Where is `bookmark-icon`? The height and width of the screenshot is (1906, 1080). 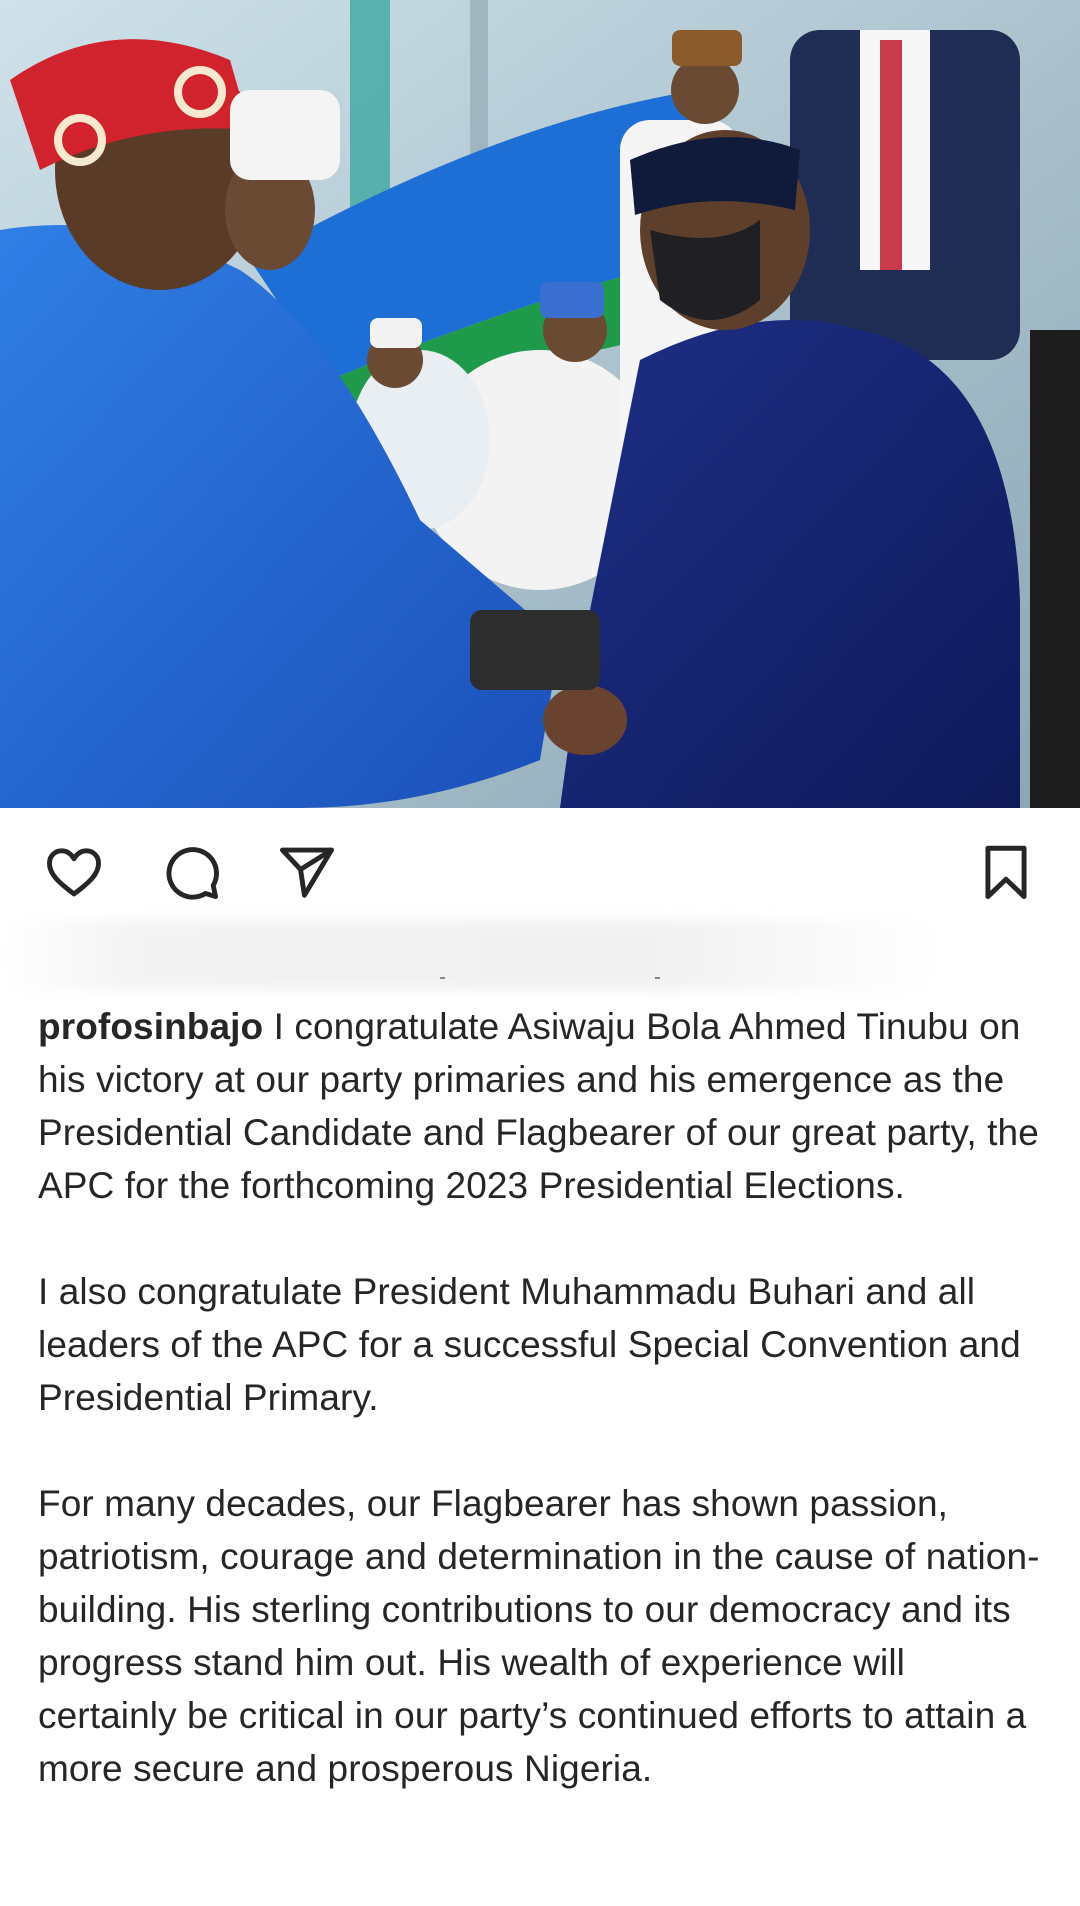 bookmark-icon is located at coordinates (1006, 872).